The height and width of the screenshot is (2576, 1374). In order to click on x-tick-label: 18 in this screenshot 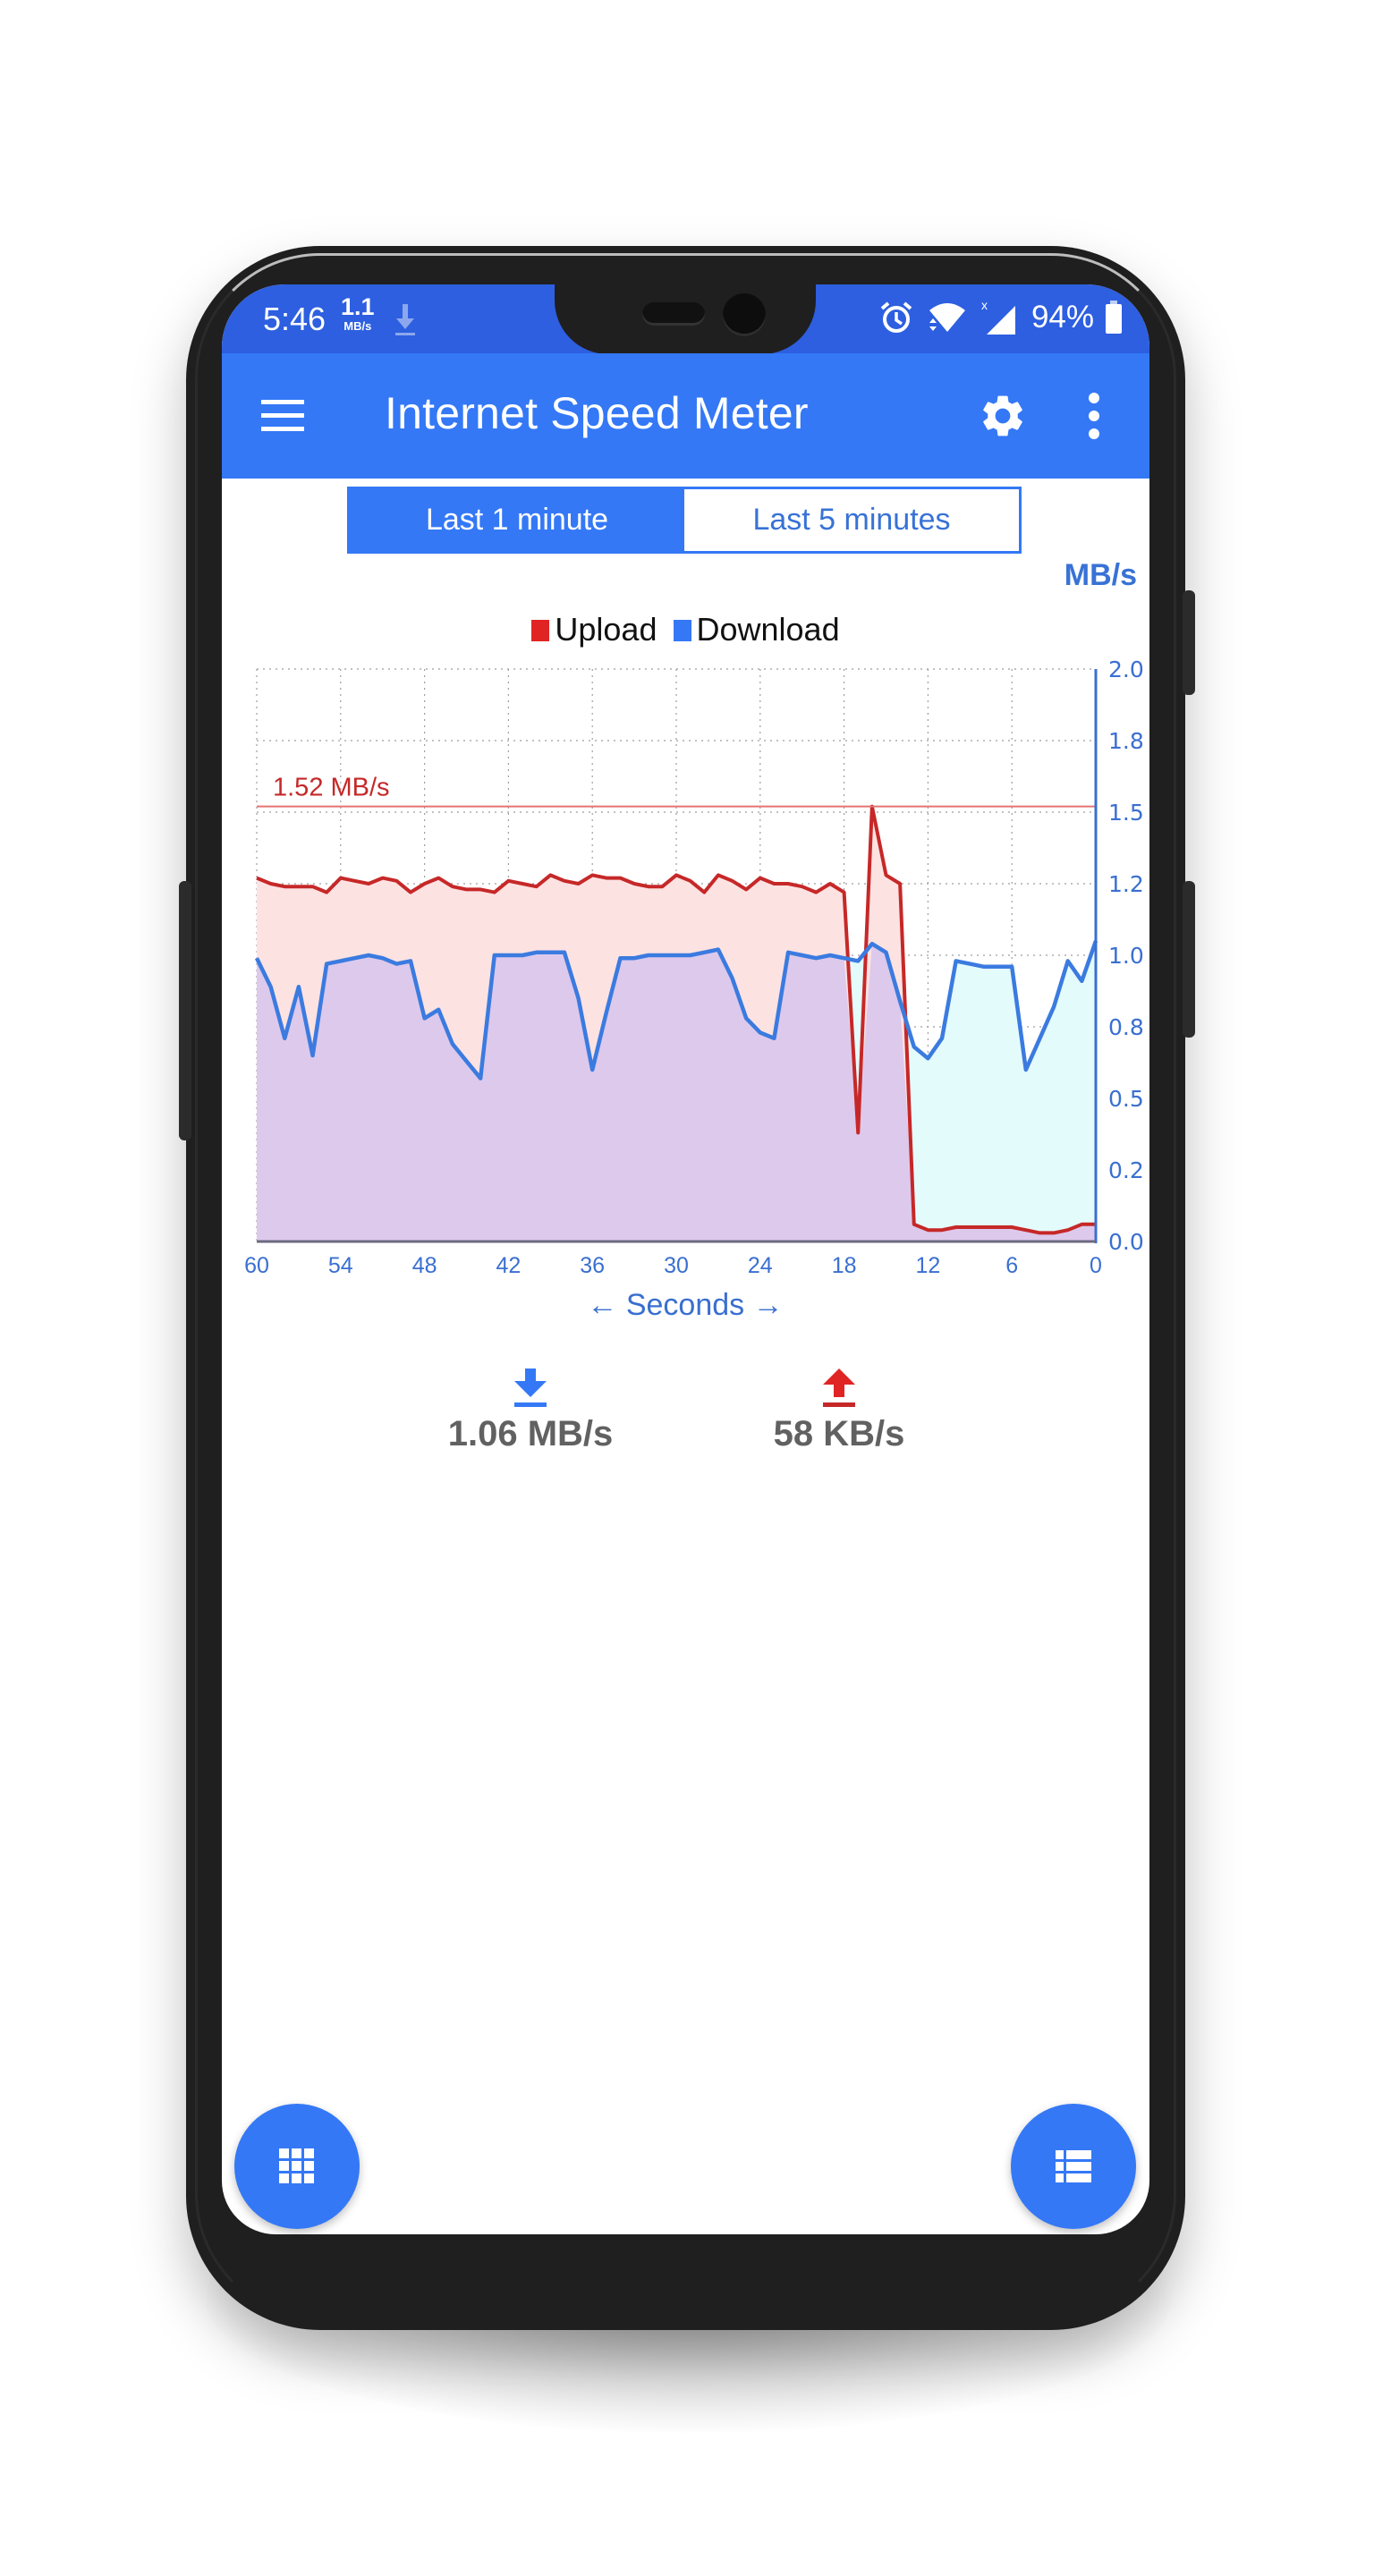, I will do `click(844, 1265)`.